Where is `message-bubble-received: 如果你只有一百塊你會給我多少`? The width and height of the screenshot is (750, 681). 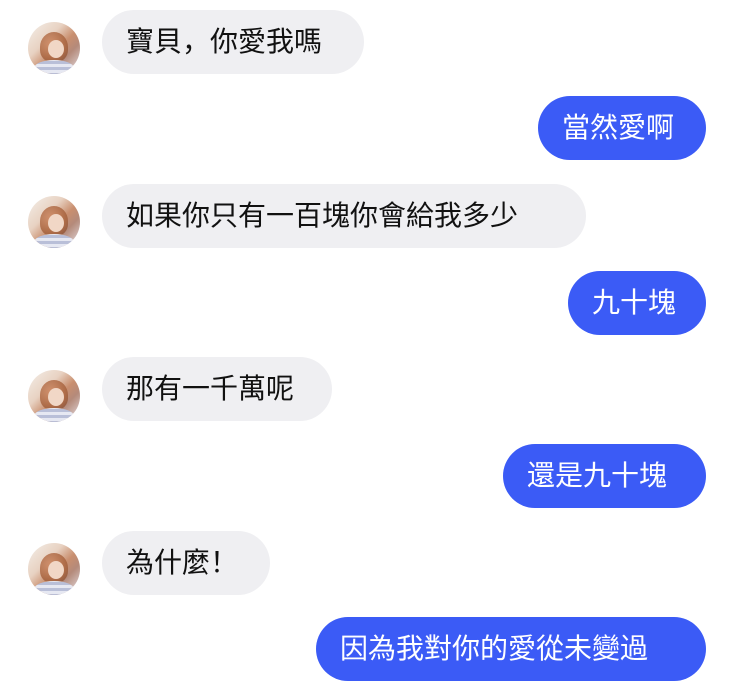 message-bubble-received: 如果你只有一百塊你會給我多少 is located at coordinates (344, 216).